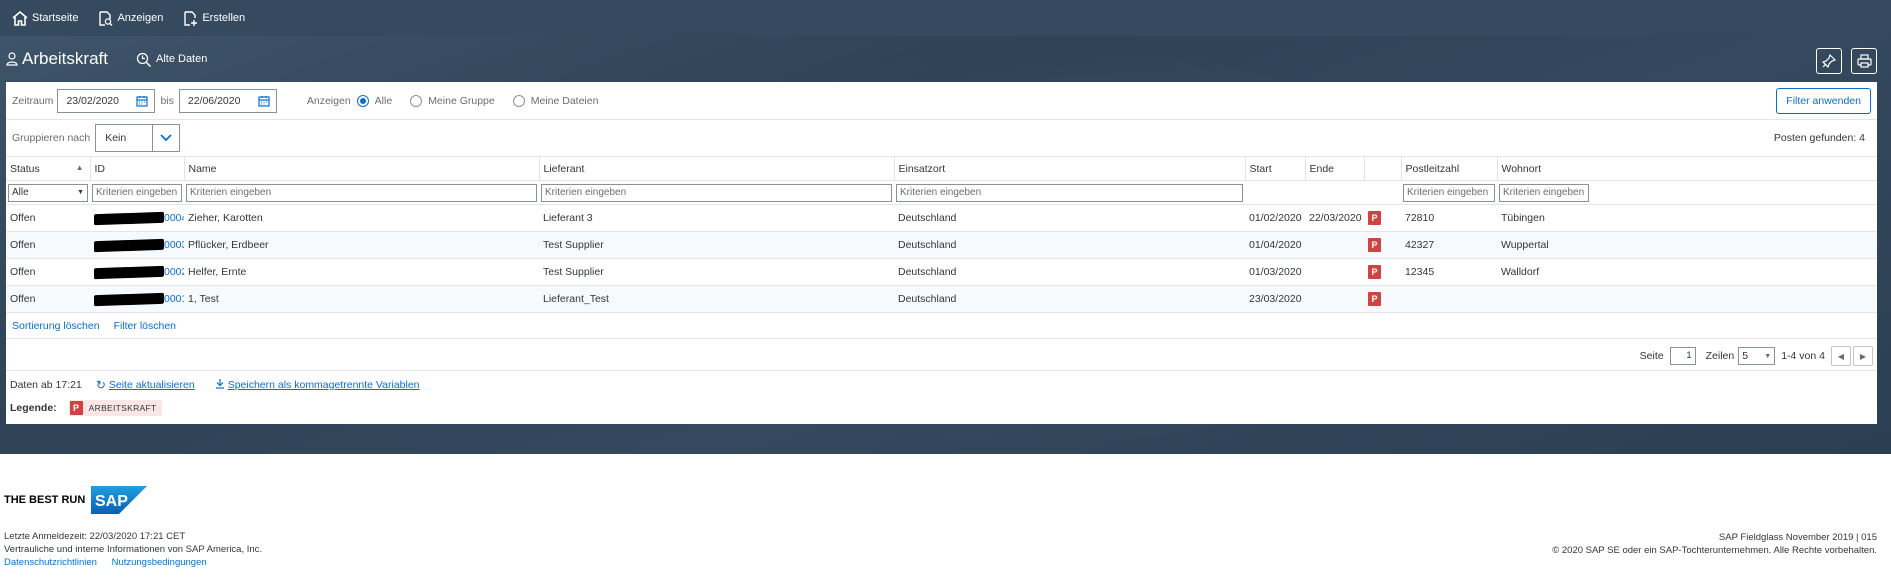 The width and height of the screenshot is (1891, 584). Describe the element at coordinates (116, 138) in the screenshot. I see `group-select-value: Kein` at that location.